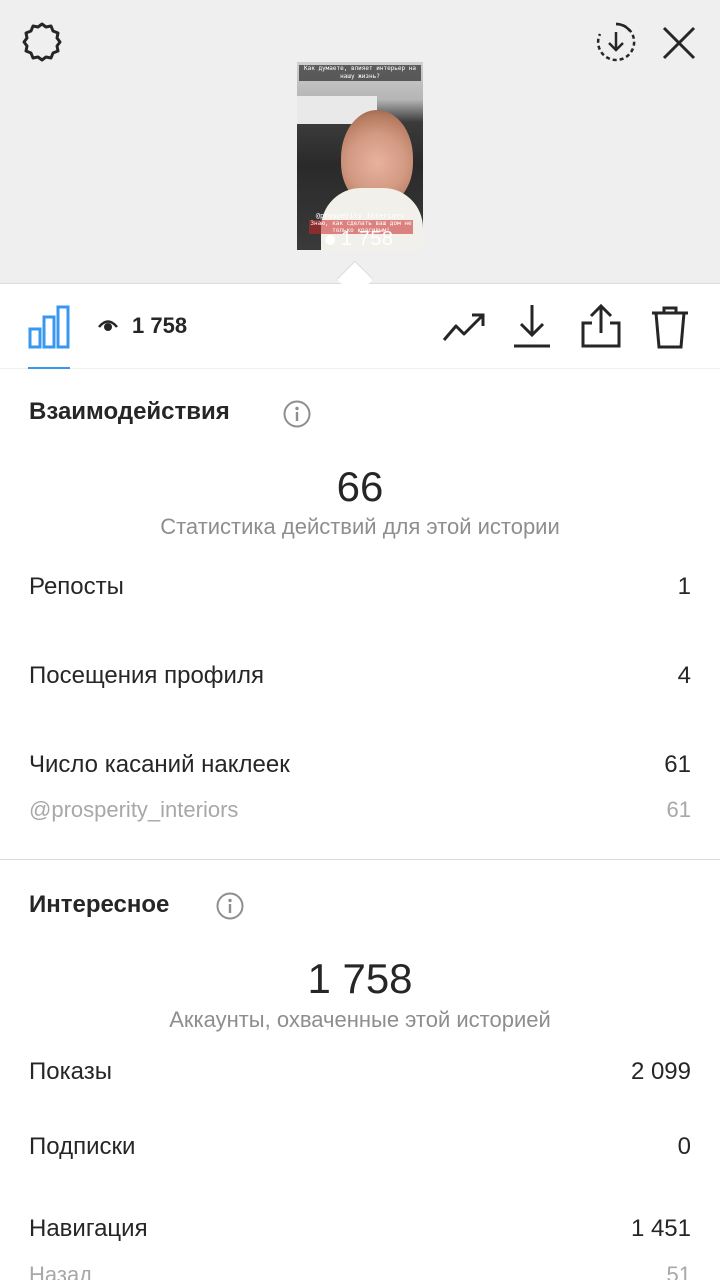 The width and height of the screenshot is (720, 1280). I want to click on reposts-label: Репосты, so click(76, 586).